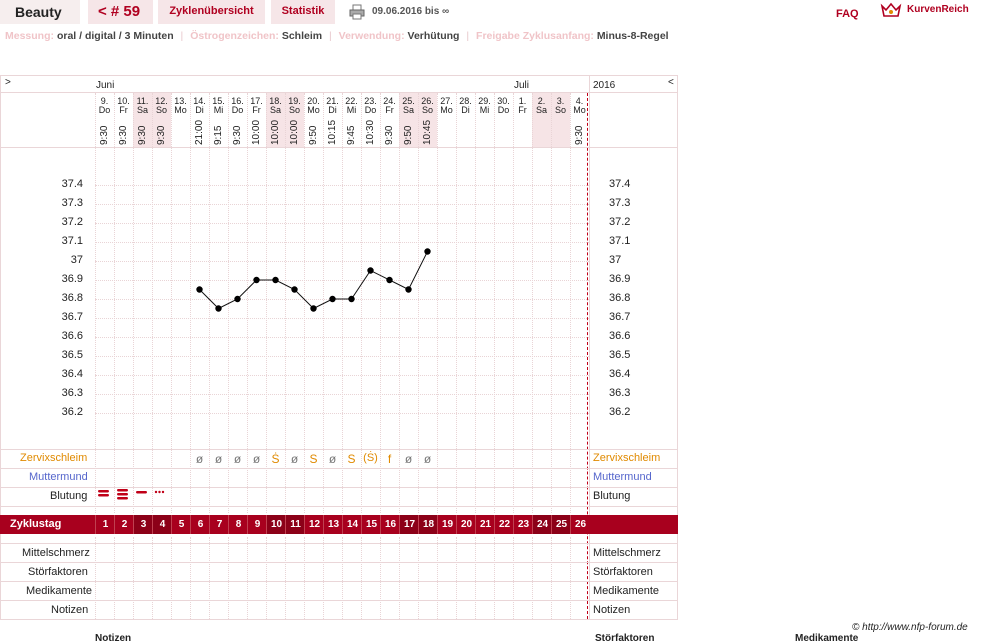 This screenshot has width=981, height=644. What do you see at coordinates (275, 459) in the screenshot?
I see `mucus-entry: Ṡ` at bounding box center [275, 459].